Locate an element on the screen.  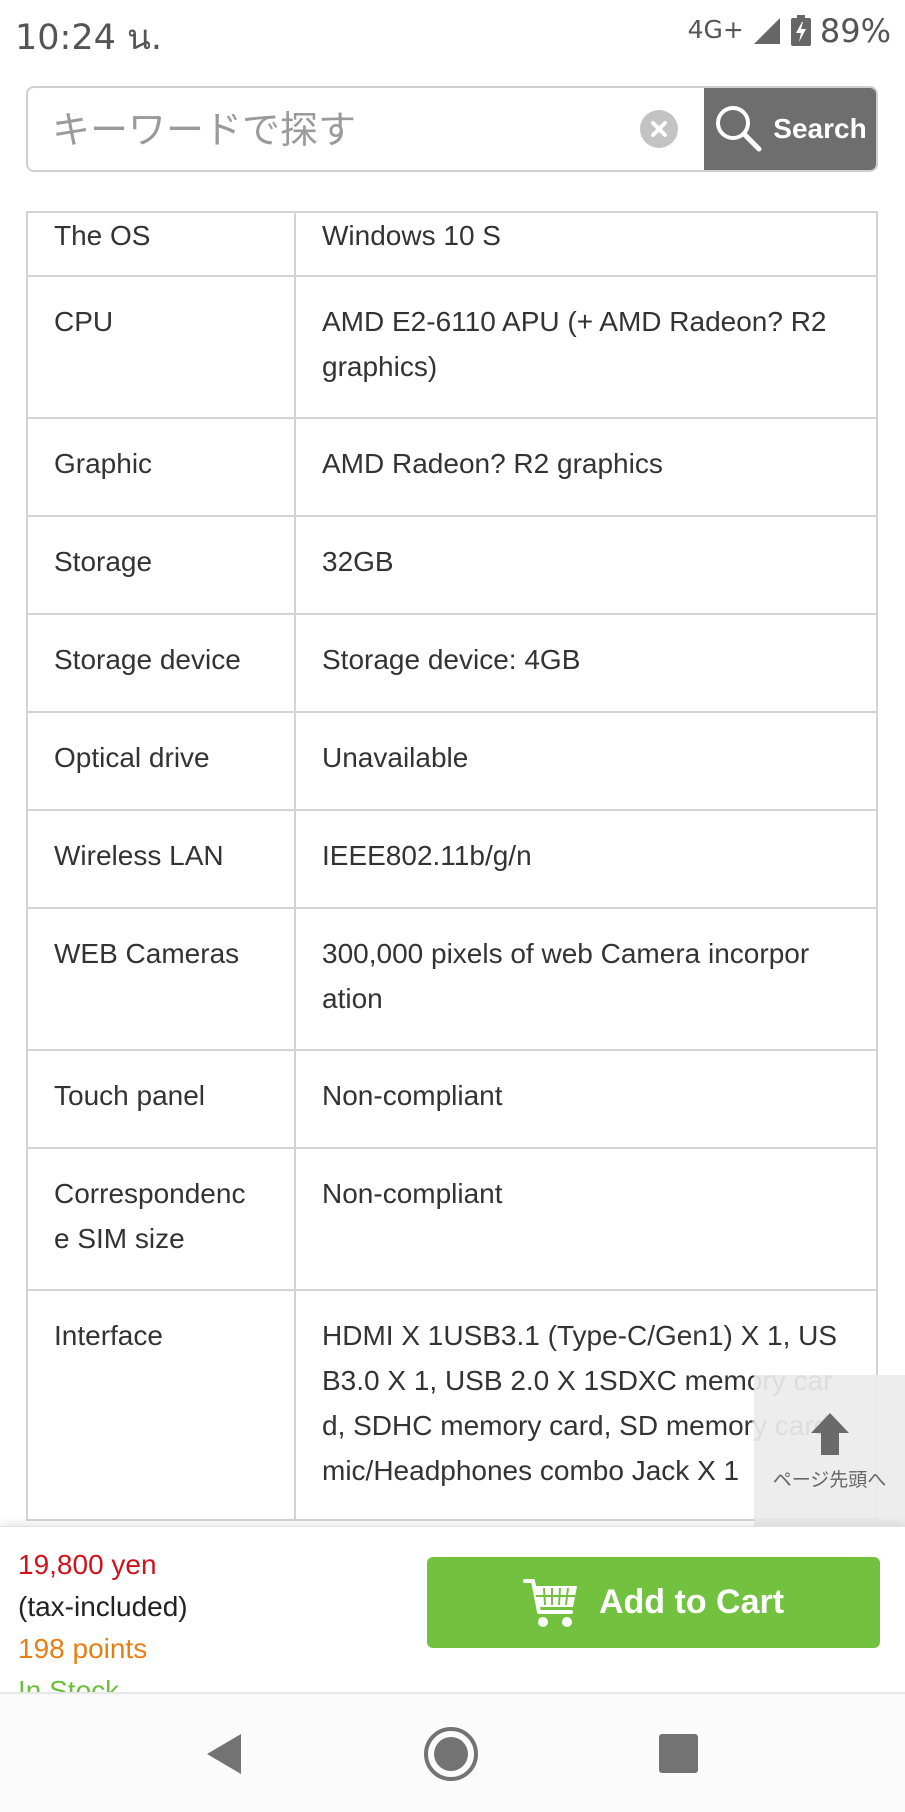
table-row: Storage 32GB is located at coordinates (452, 565).